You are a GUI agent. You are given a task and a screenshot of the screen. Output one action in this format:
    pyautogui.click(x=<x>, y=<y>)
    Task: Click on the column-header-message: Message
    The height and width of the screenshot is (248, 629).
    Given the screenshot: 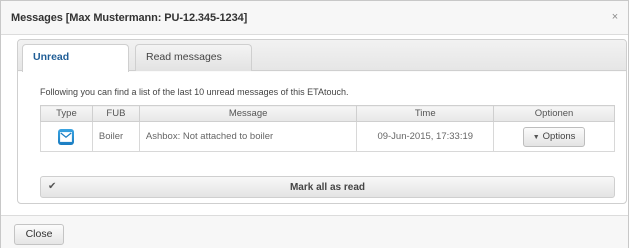 What is the action you would take?
    pyautogui.click(x=248, y=113)
    